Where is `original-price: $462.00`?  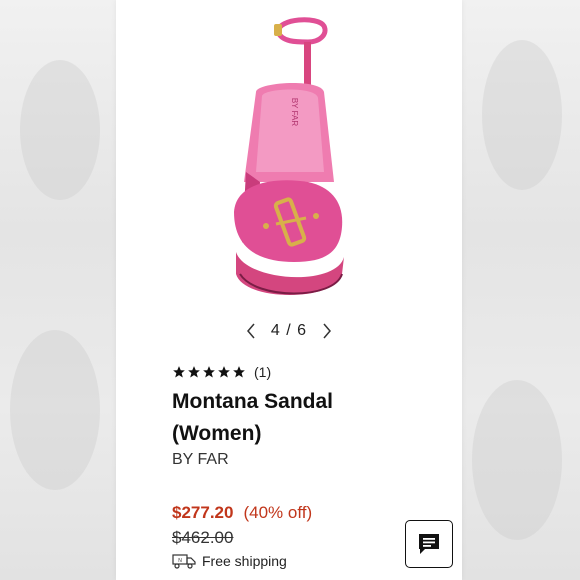
original-price: $462.00 is located at coordinates (203, 537).